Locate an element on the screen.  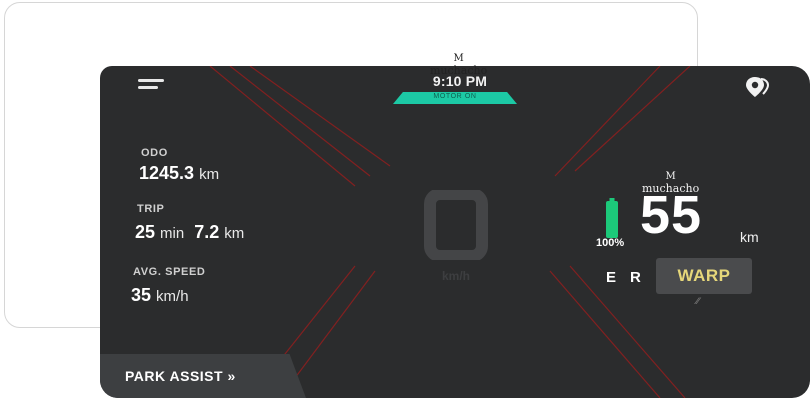
mode-warp-button: WARP is located at coordinates (704, 276).